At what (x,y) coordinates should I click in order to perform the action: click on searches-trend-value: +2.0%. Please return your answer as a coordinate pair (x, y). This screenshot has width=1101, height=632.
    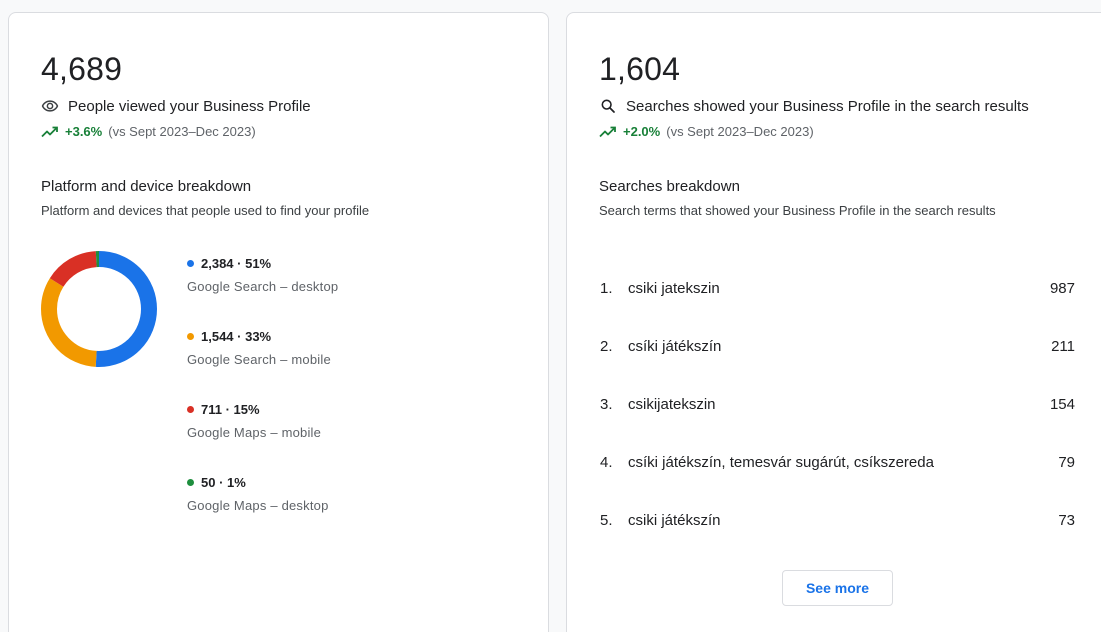
    Looking at the image, I should click on (642, 131).